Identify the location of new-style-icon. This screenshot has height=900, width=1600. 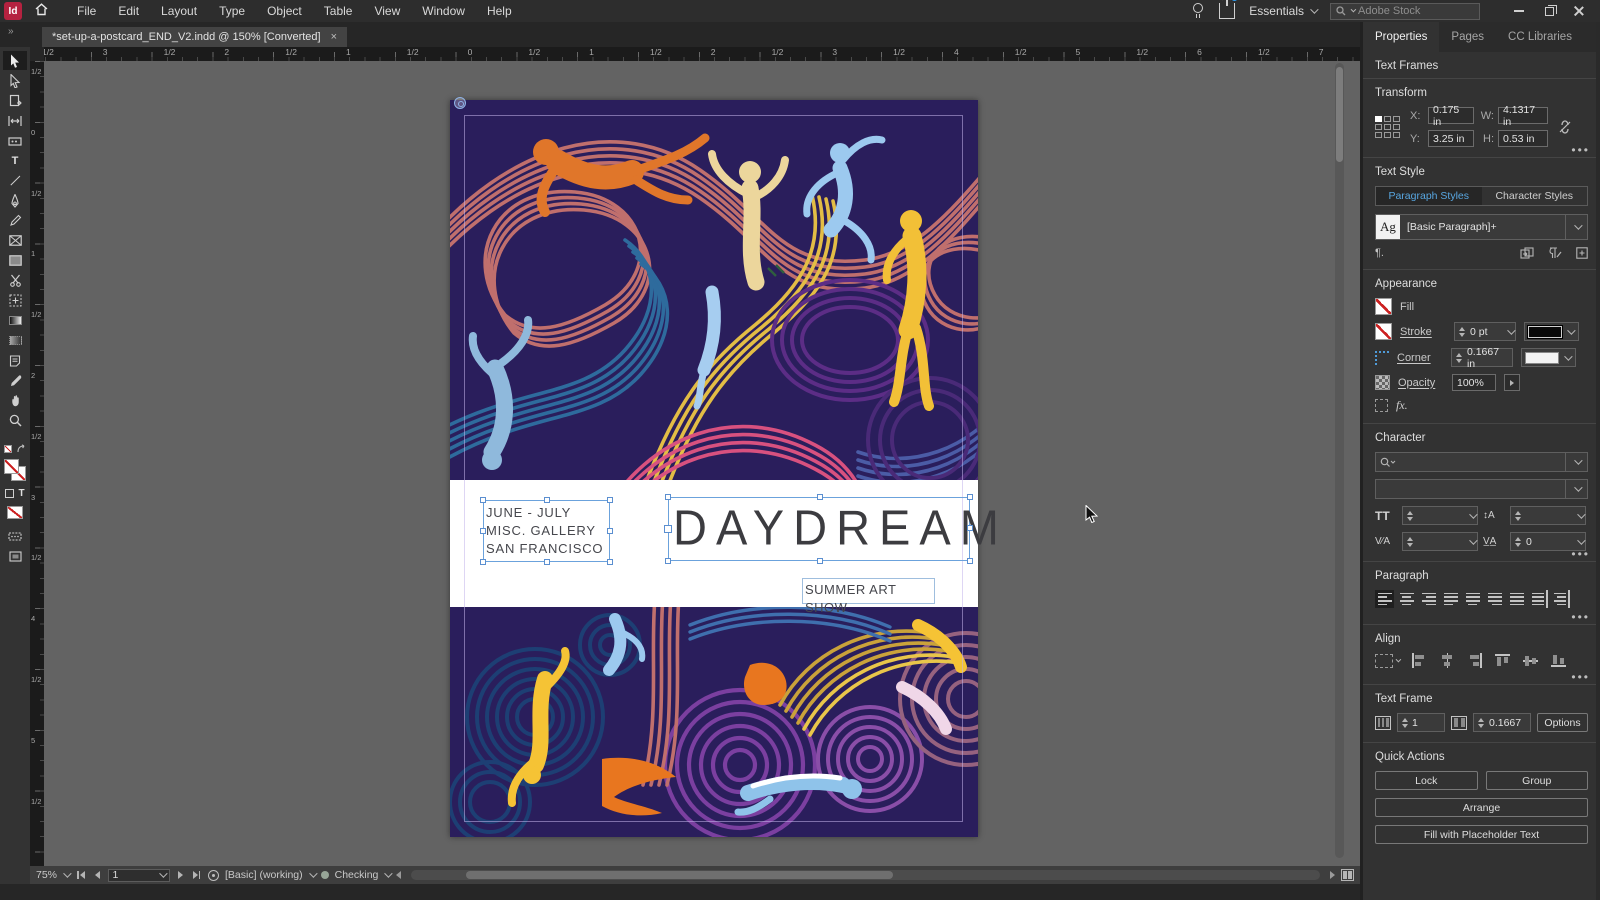
(1582, 253).